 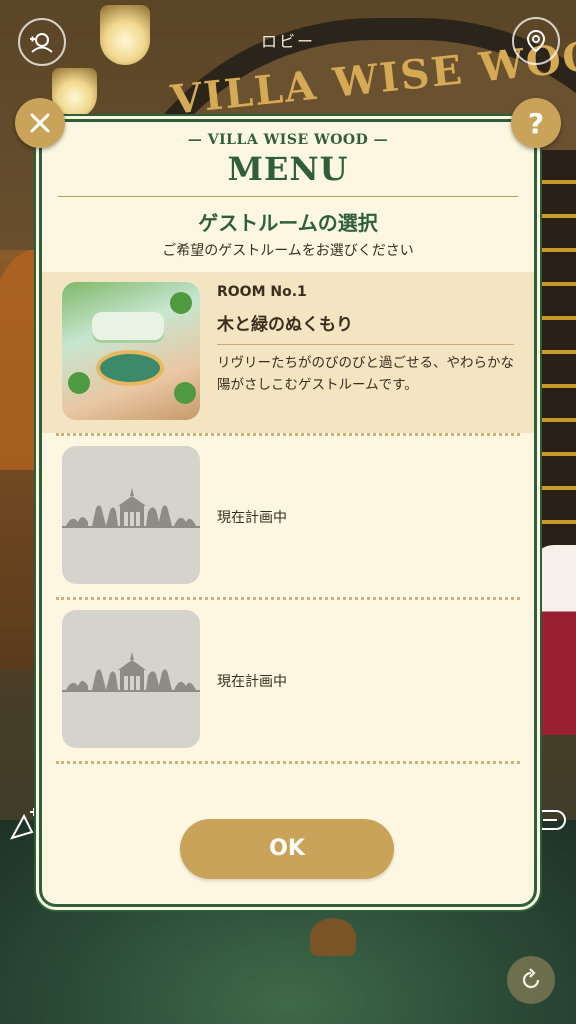 What do you see at coordinates (288, 516) in the screenshot?
I see `room-option-2: 現在計画中` at bounding box center [288, 516].